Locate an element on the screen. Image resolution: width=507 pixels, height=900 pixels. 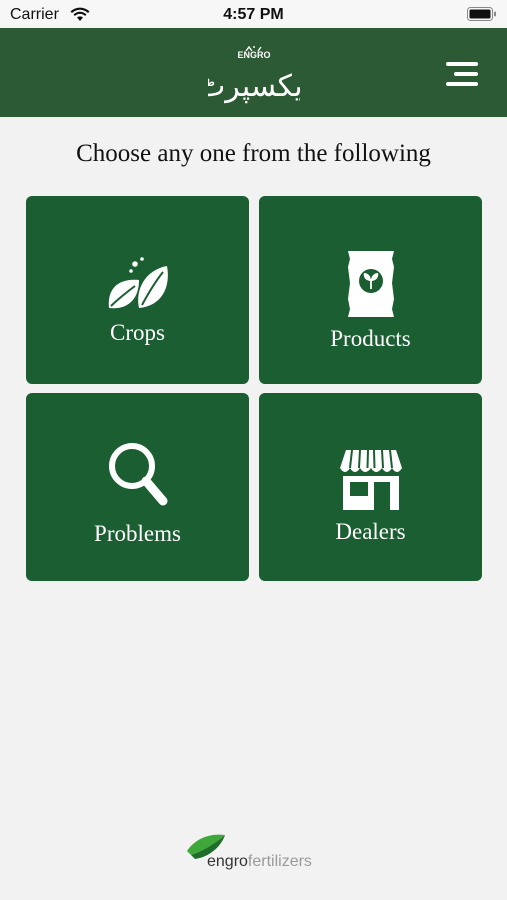
footer-brand-text: engrofertilizers is located at coordinates (259, 862).